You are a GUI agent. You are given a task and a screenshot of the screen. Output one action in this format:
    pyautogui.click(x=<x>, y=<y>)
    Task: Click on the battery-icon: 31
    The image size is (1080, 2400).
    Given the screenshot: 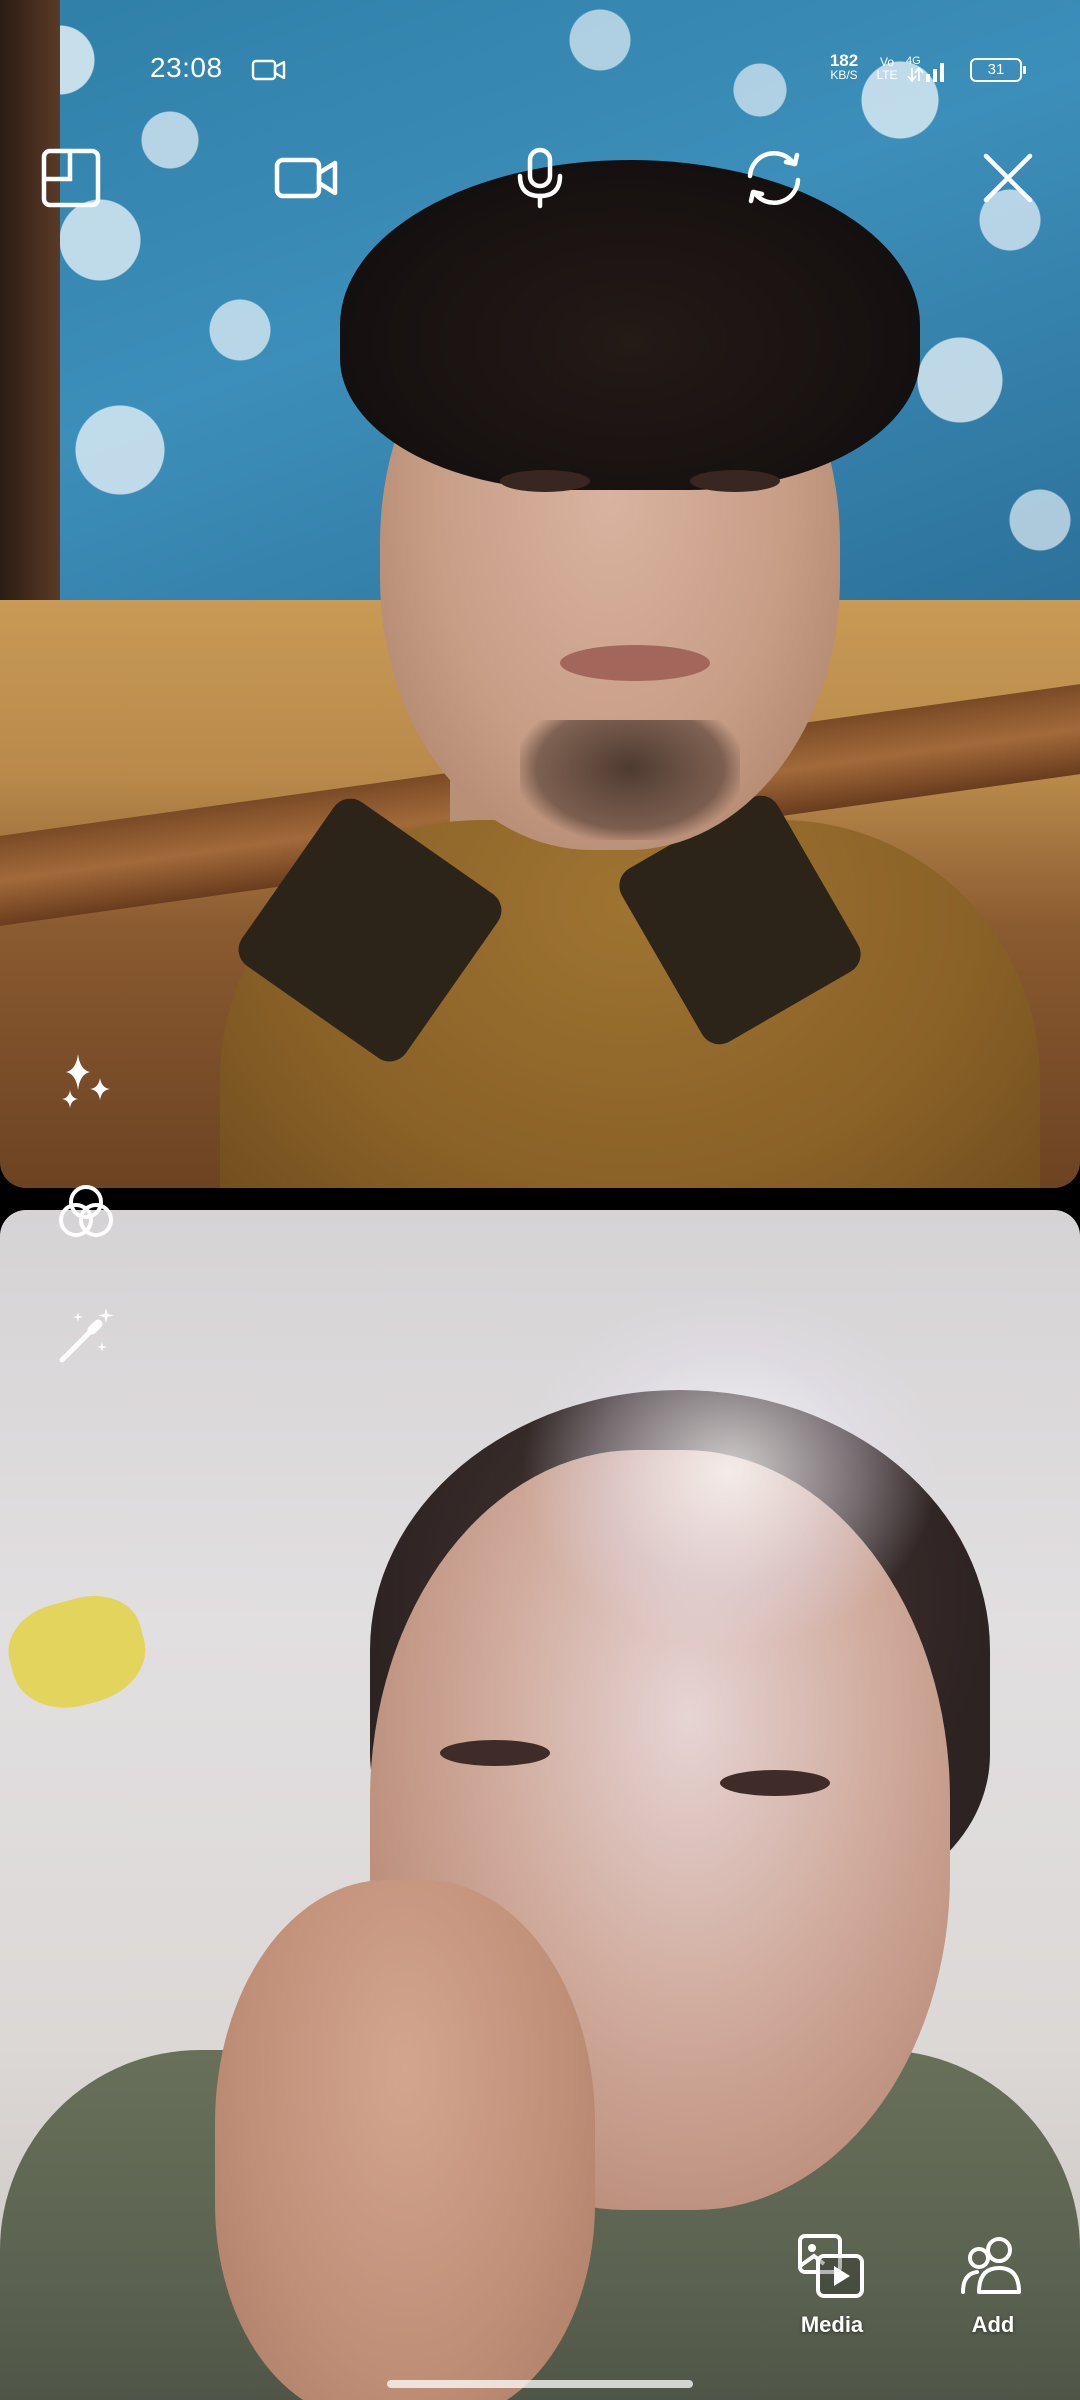 What is the action you would take?
    pyautogui.click(x=998, y=70)
    